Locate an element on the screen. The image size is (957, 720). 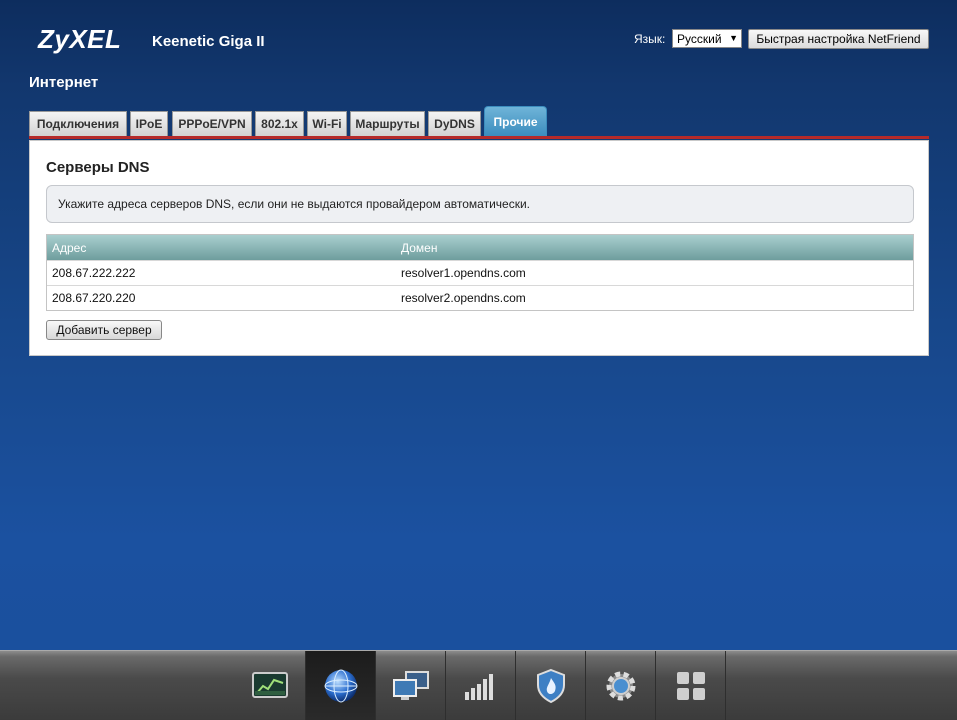
zyxel-logo: ZyXEL is located at coordinates (80, 39).